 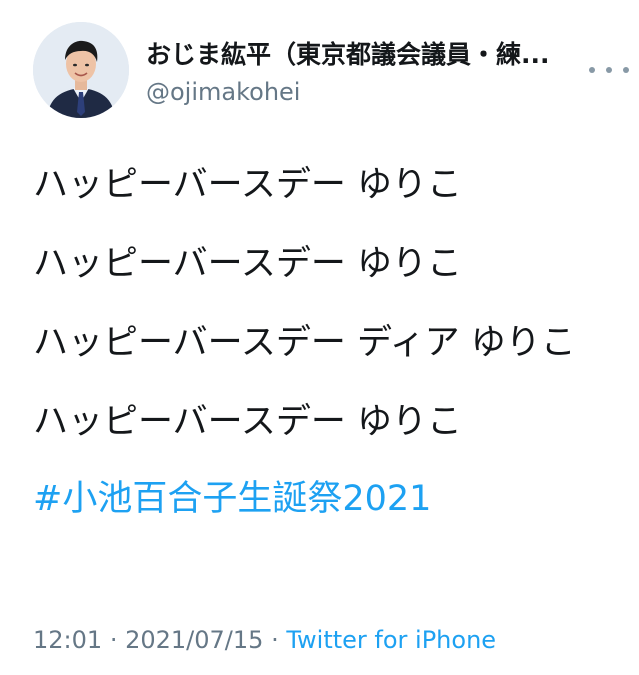 I want to click on more-options-icon, so click(x=609, y=70).